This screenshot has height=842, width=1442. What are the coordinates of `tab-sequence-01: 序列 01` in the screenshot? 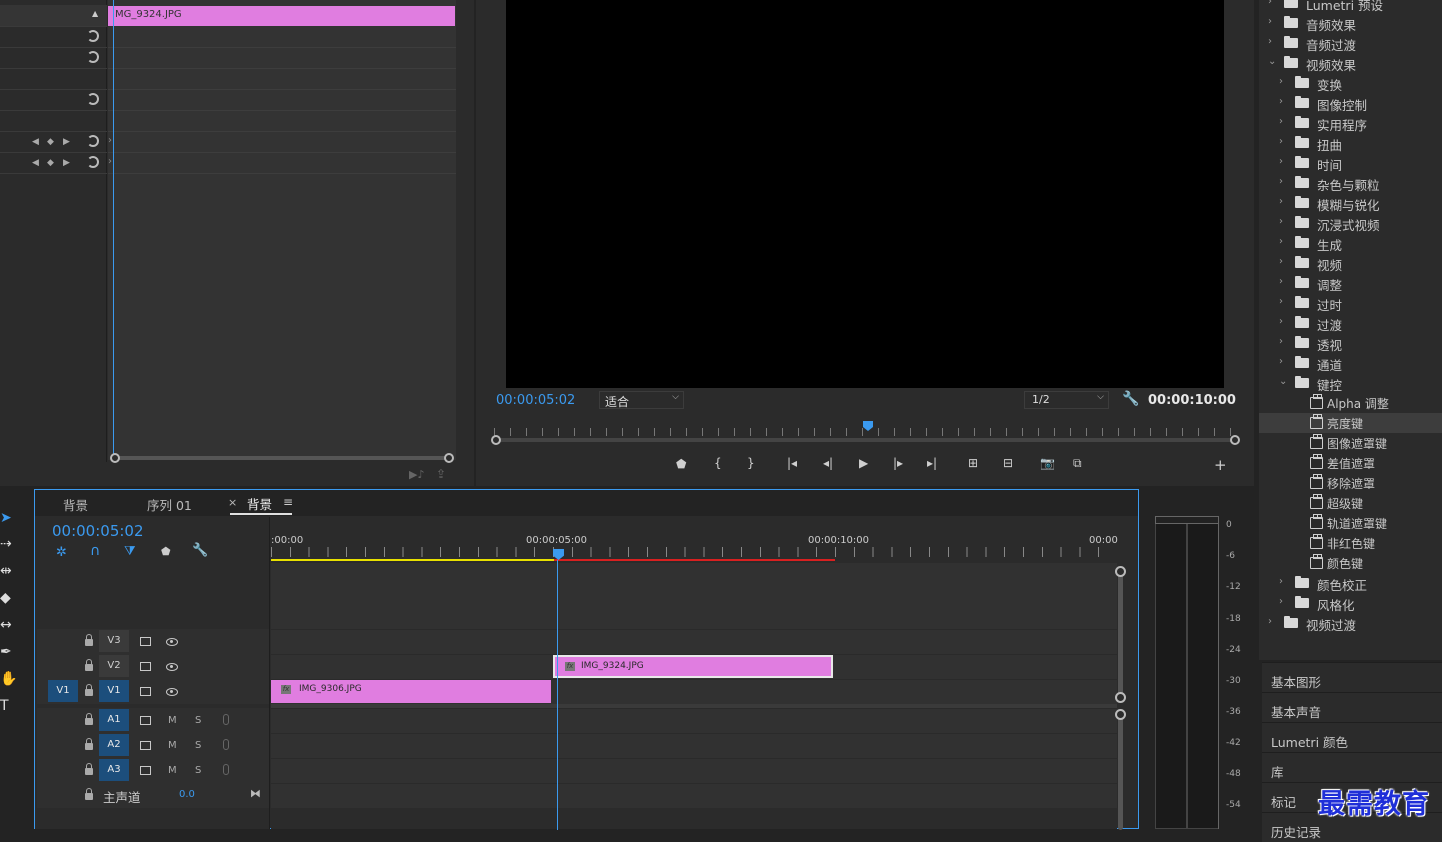 It's located at (169, 504).